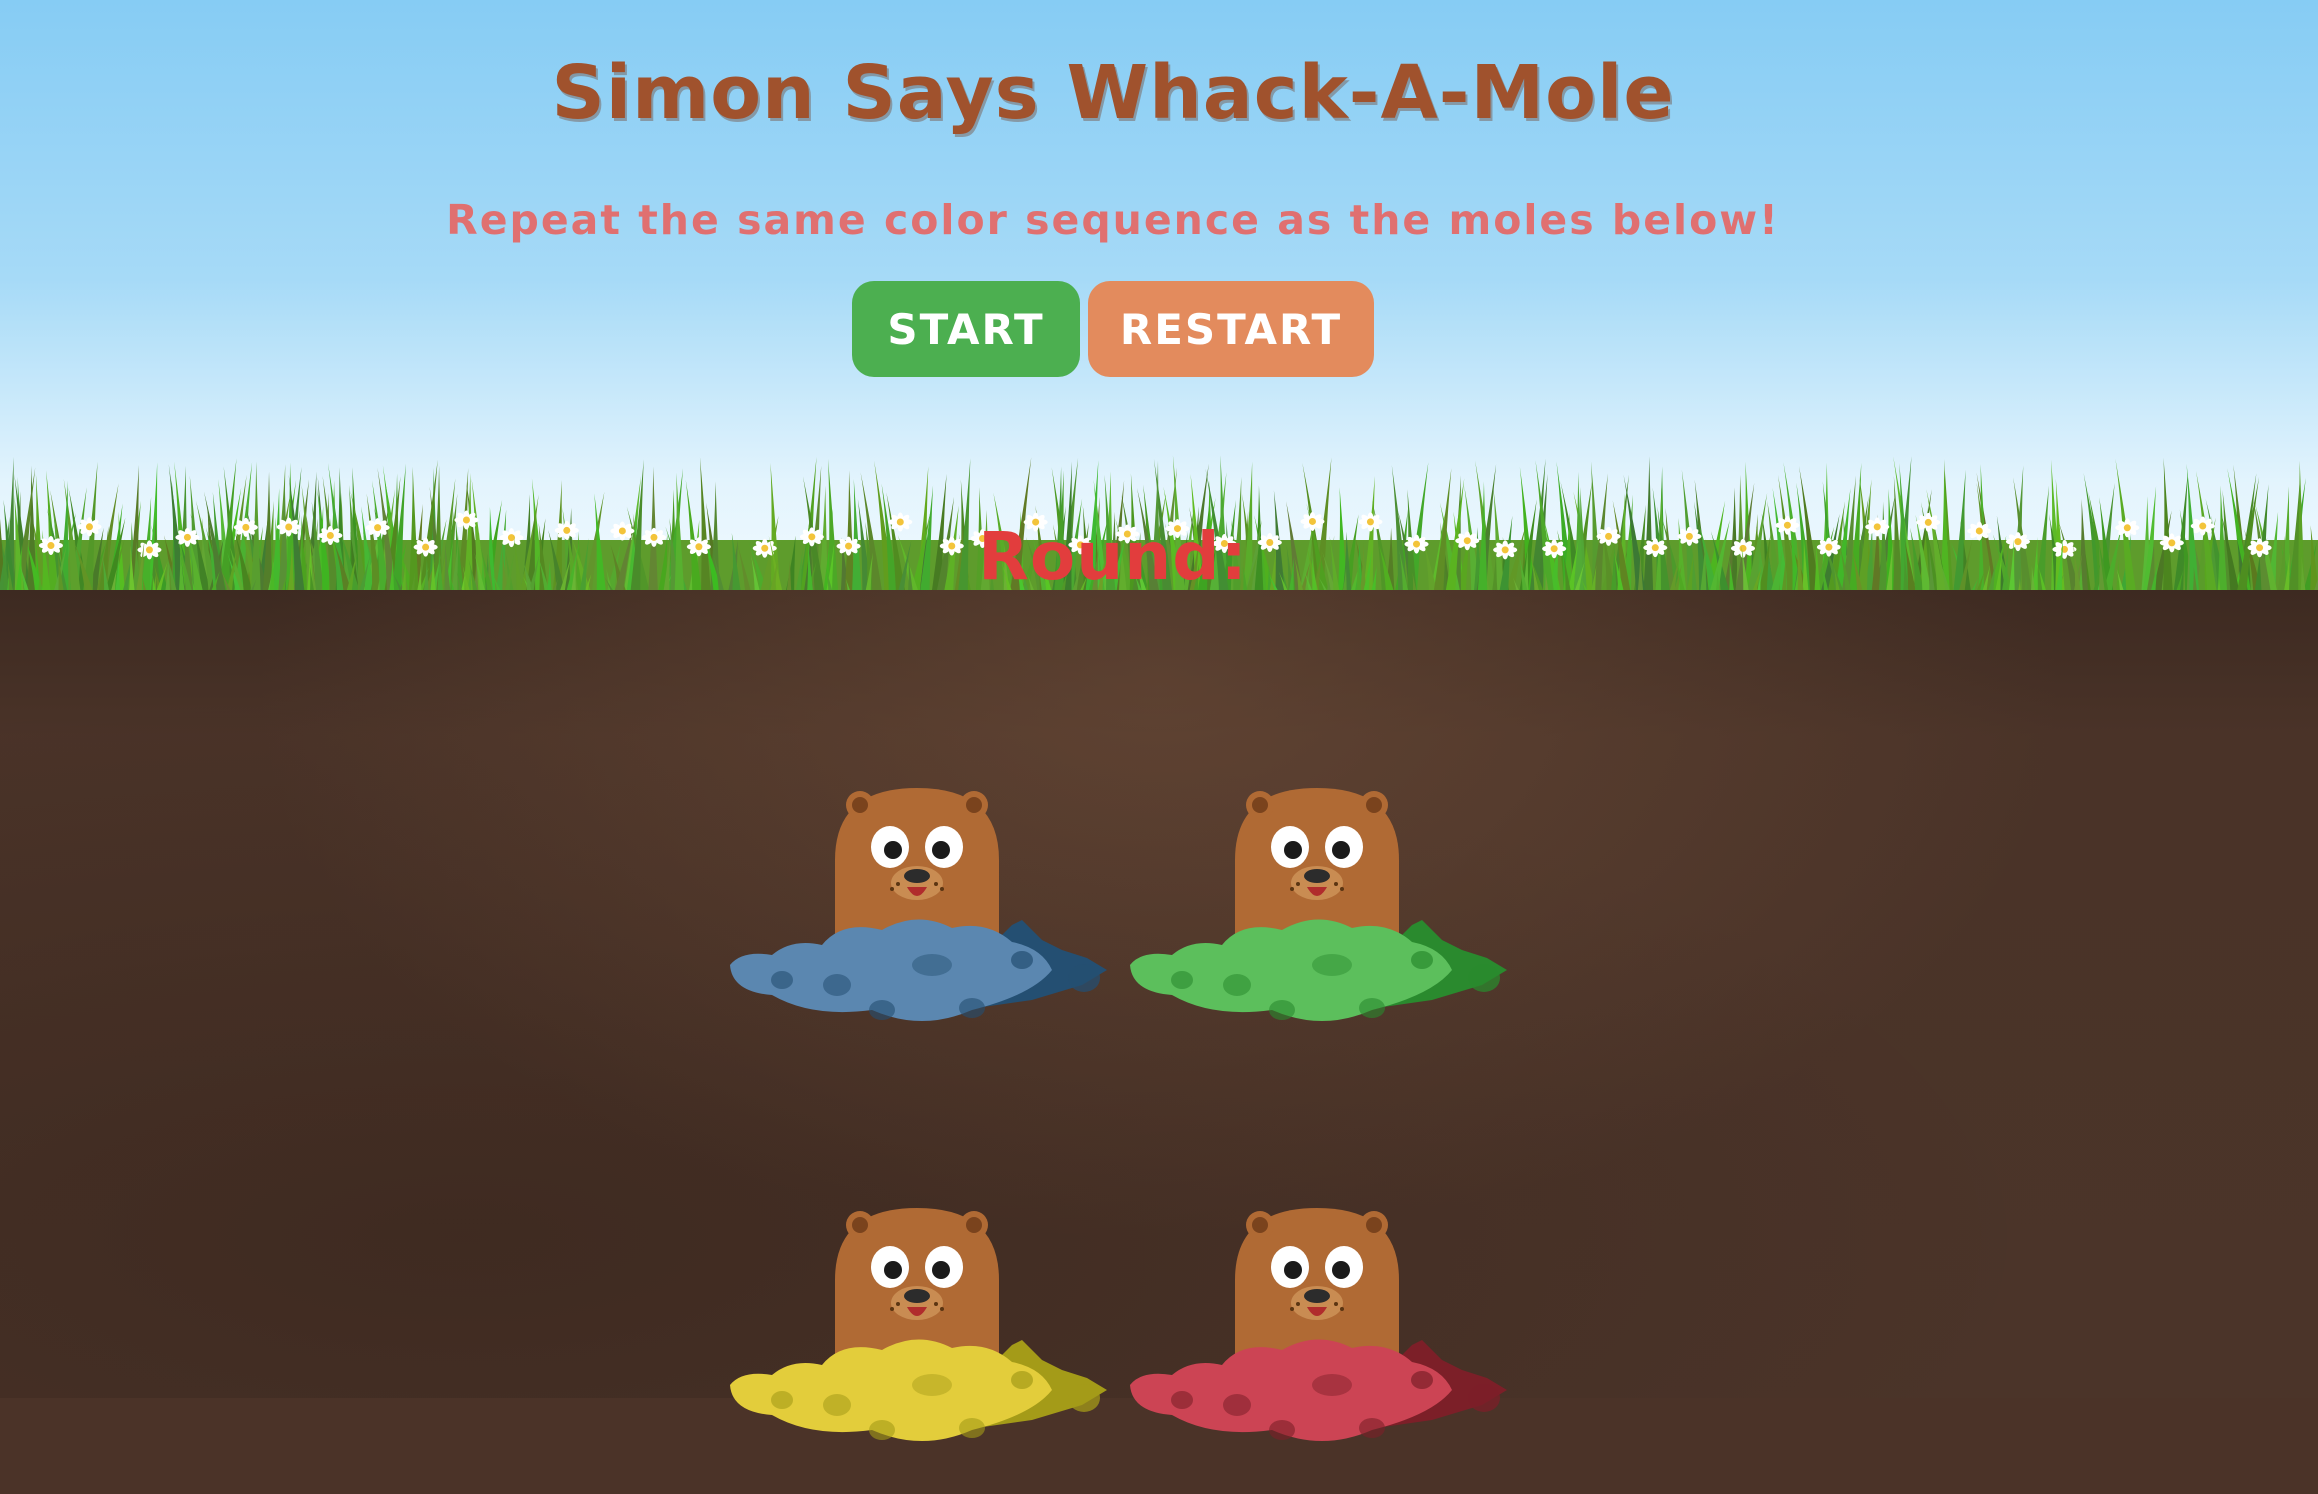  I want to click on mole-blue, so click(917, 920).